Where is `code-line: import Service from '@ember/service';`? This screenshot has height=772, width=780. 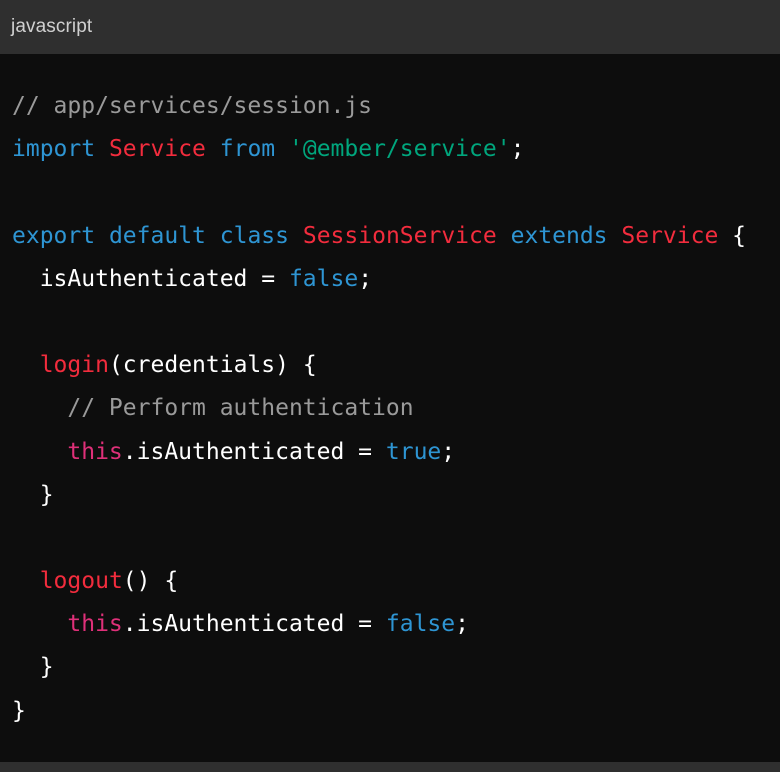 code-line: import Service from '@ember/service'; is located at coordinates (396, 149).